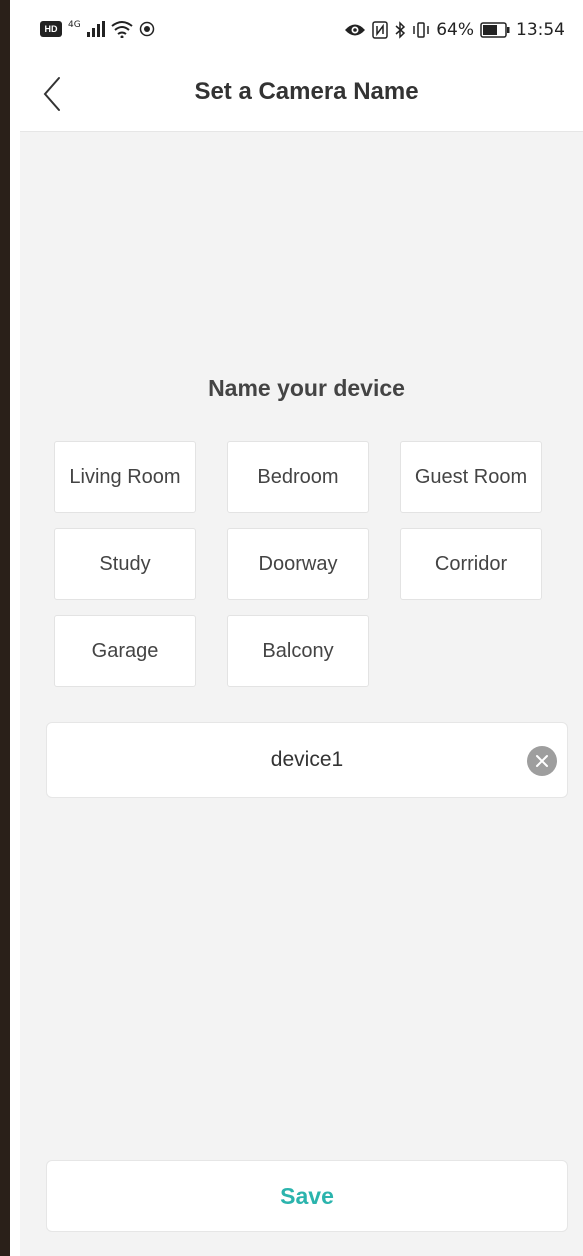 This screenshot has width=583, height=1256. Describe the element at coordinates (306, 388) in the screenshot. I see `section-title: Name your device` at that location.